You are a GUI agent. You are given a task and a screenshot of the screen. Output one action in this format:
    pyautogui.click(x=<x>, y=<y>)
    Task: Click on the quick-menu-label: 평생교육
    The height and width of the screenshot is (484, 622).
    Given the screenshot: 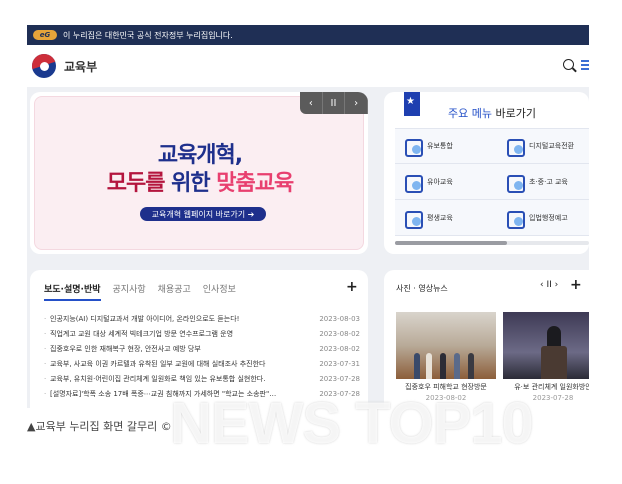 What is the action you would take?
    pyautogui.click(x=440, y=218)
    